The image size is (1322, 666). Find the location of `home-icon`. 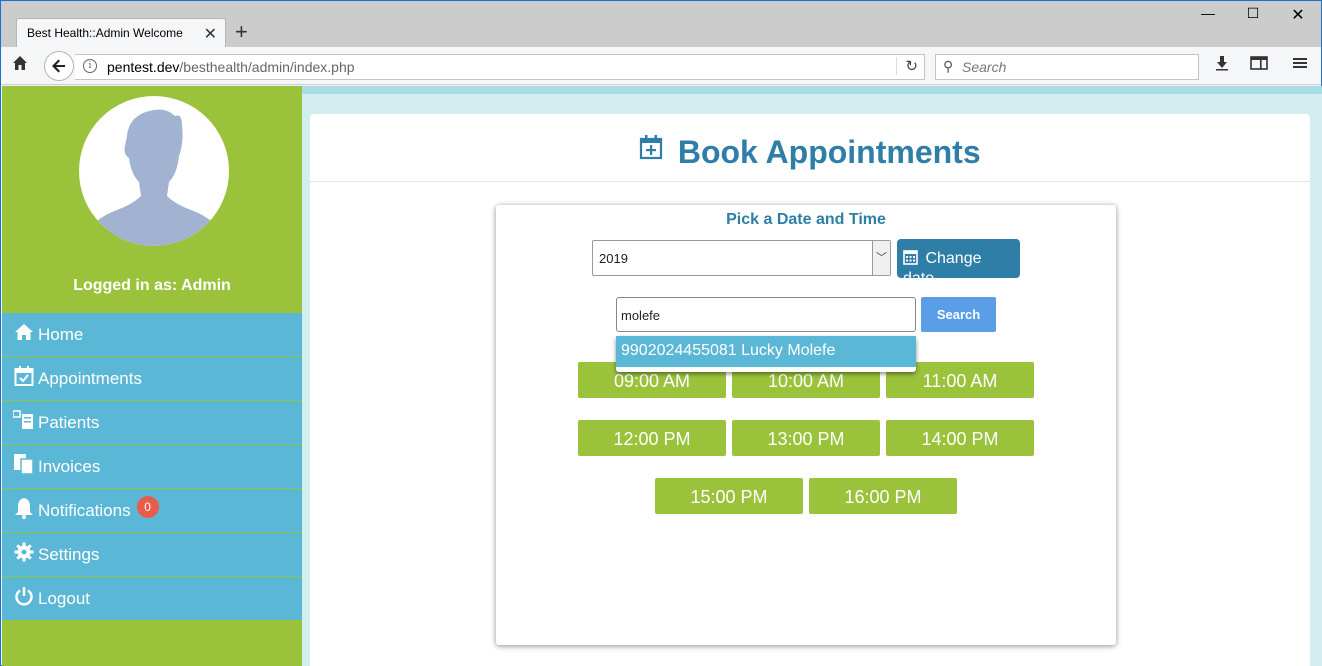

home-icon is located at coordinates (24, 334).